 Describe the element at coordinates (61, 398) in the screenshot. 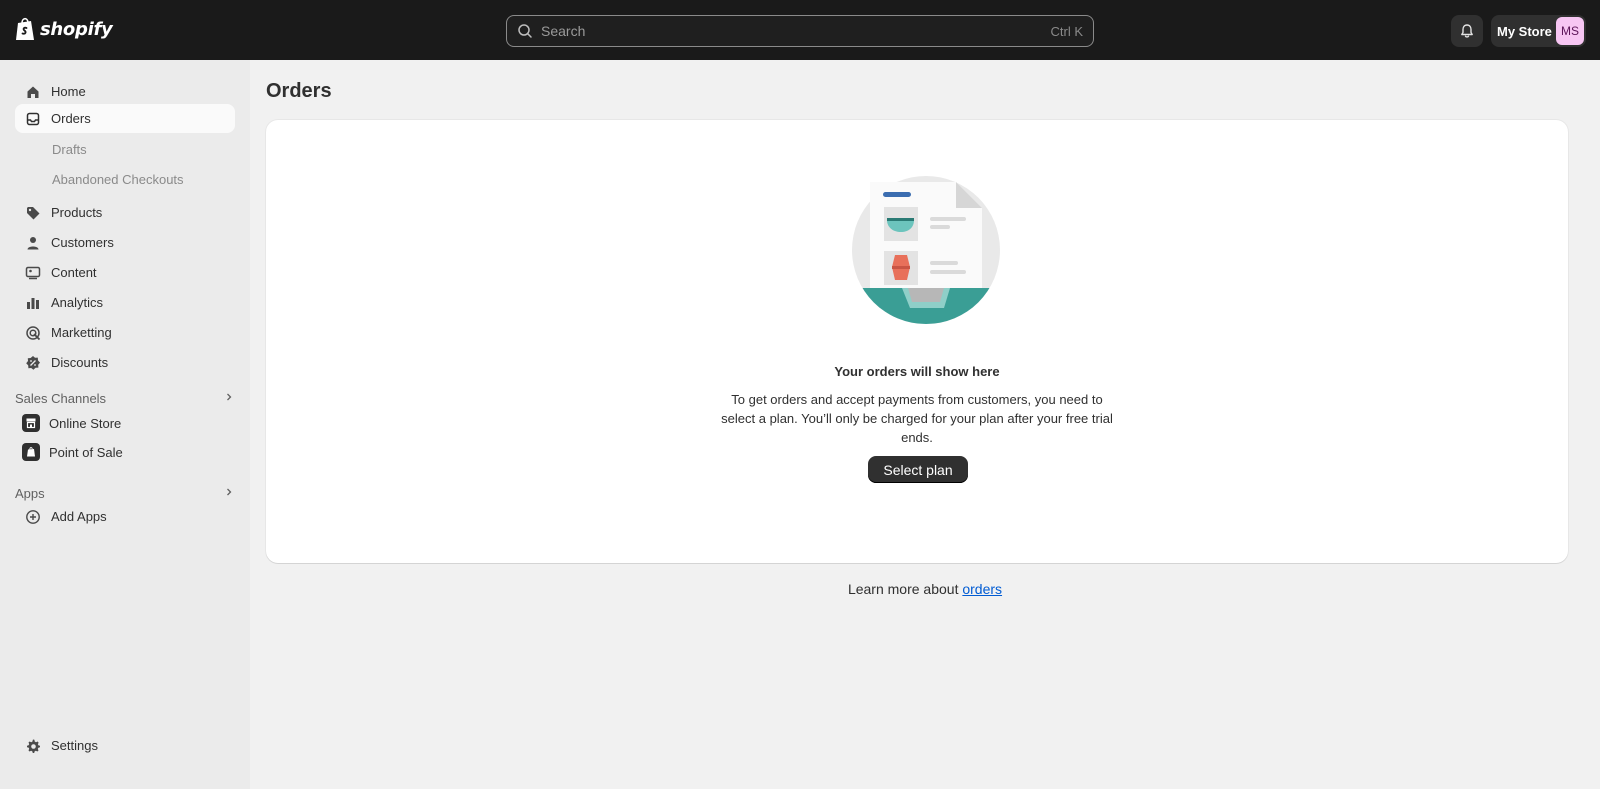

I see `sales-channels-title: Sales Channels` at that location.